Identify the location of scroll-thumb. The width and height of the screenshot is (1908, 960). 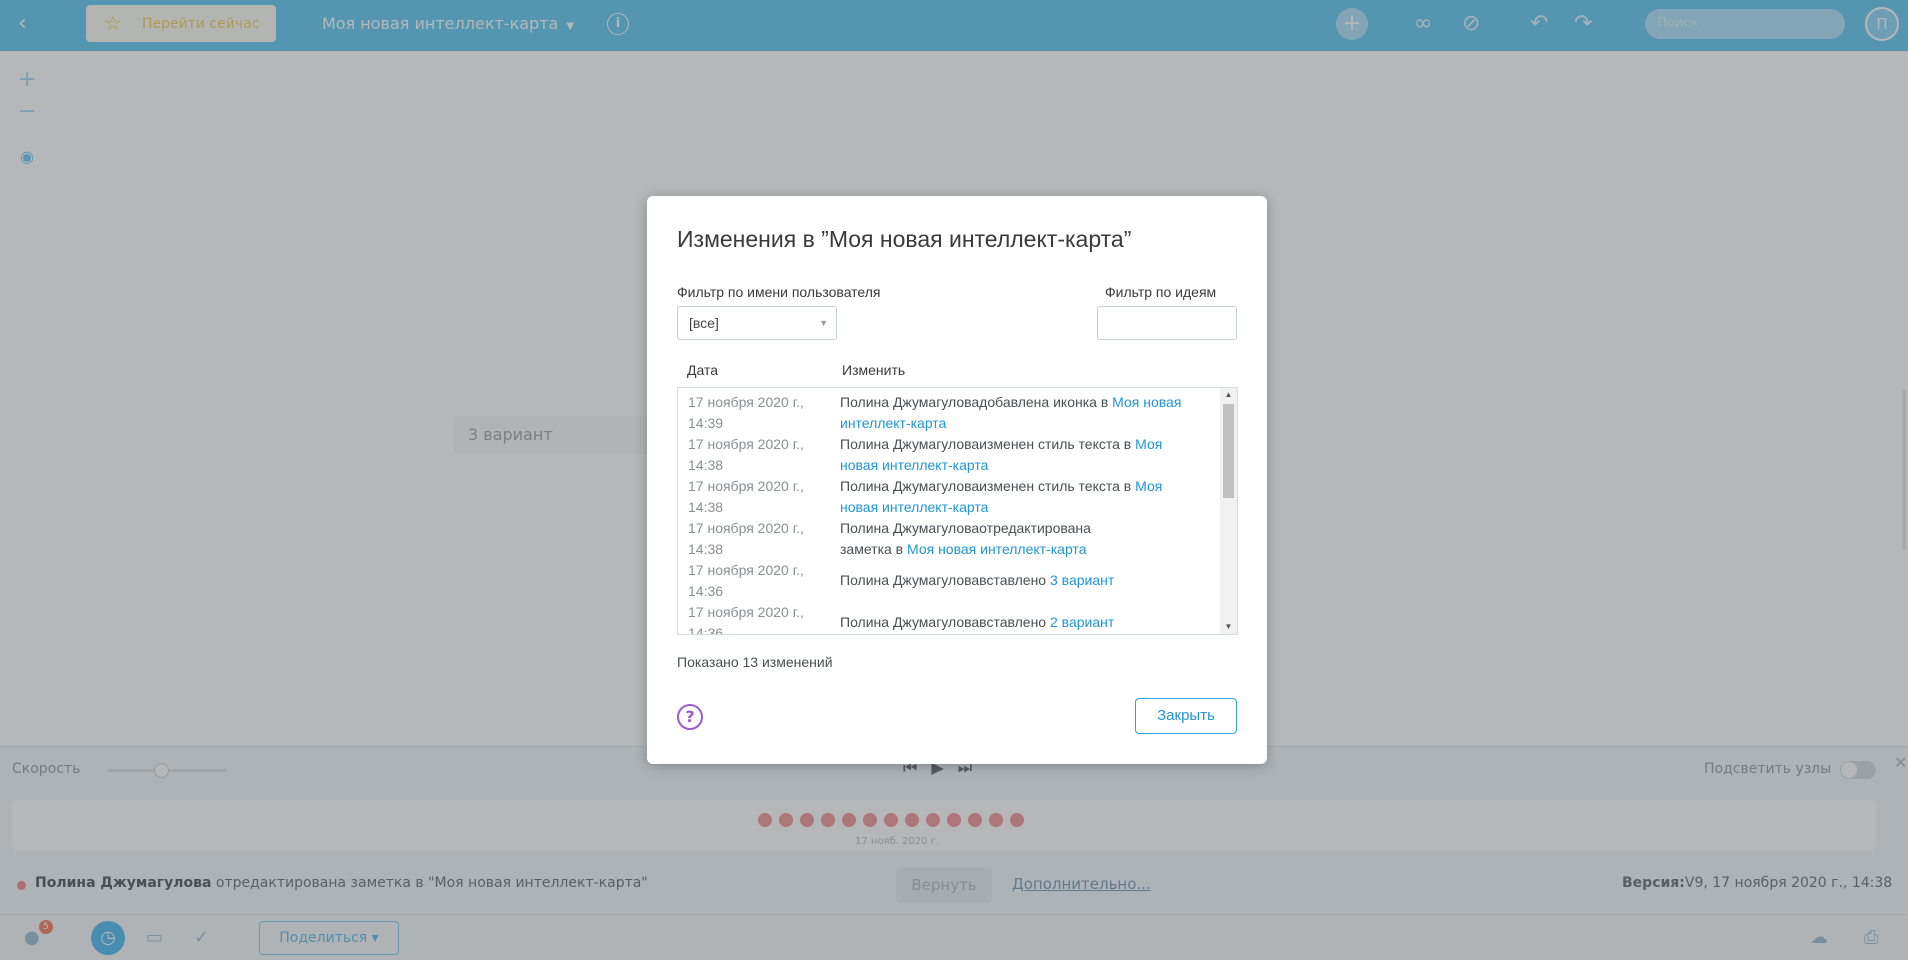
(1228, 451).